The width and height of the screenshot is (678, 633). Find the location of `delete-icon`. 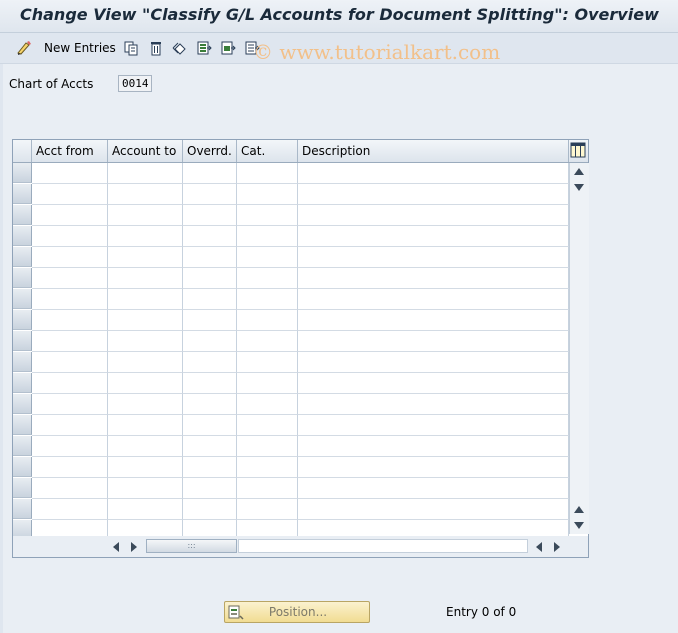

delete-icon is located at coordinates (156, 48).